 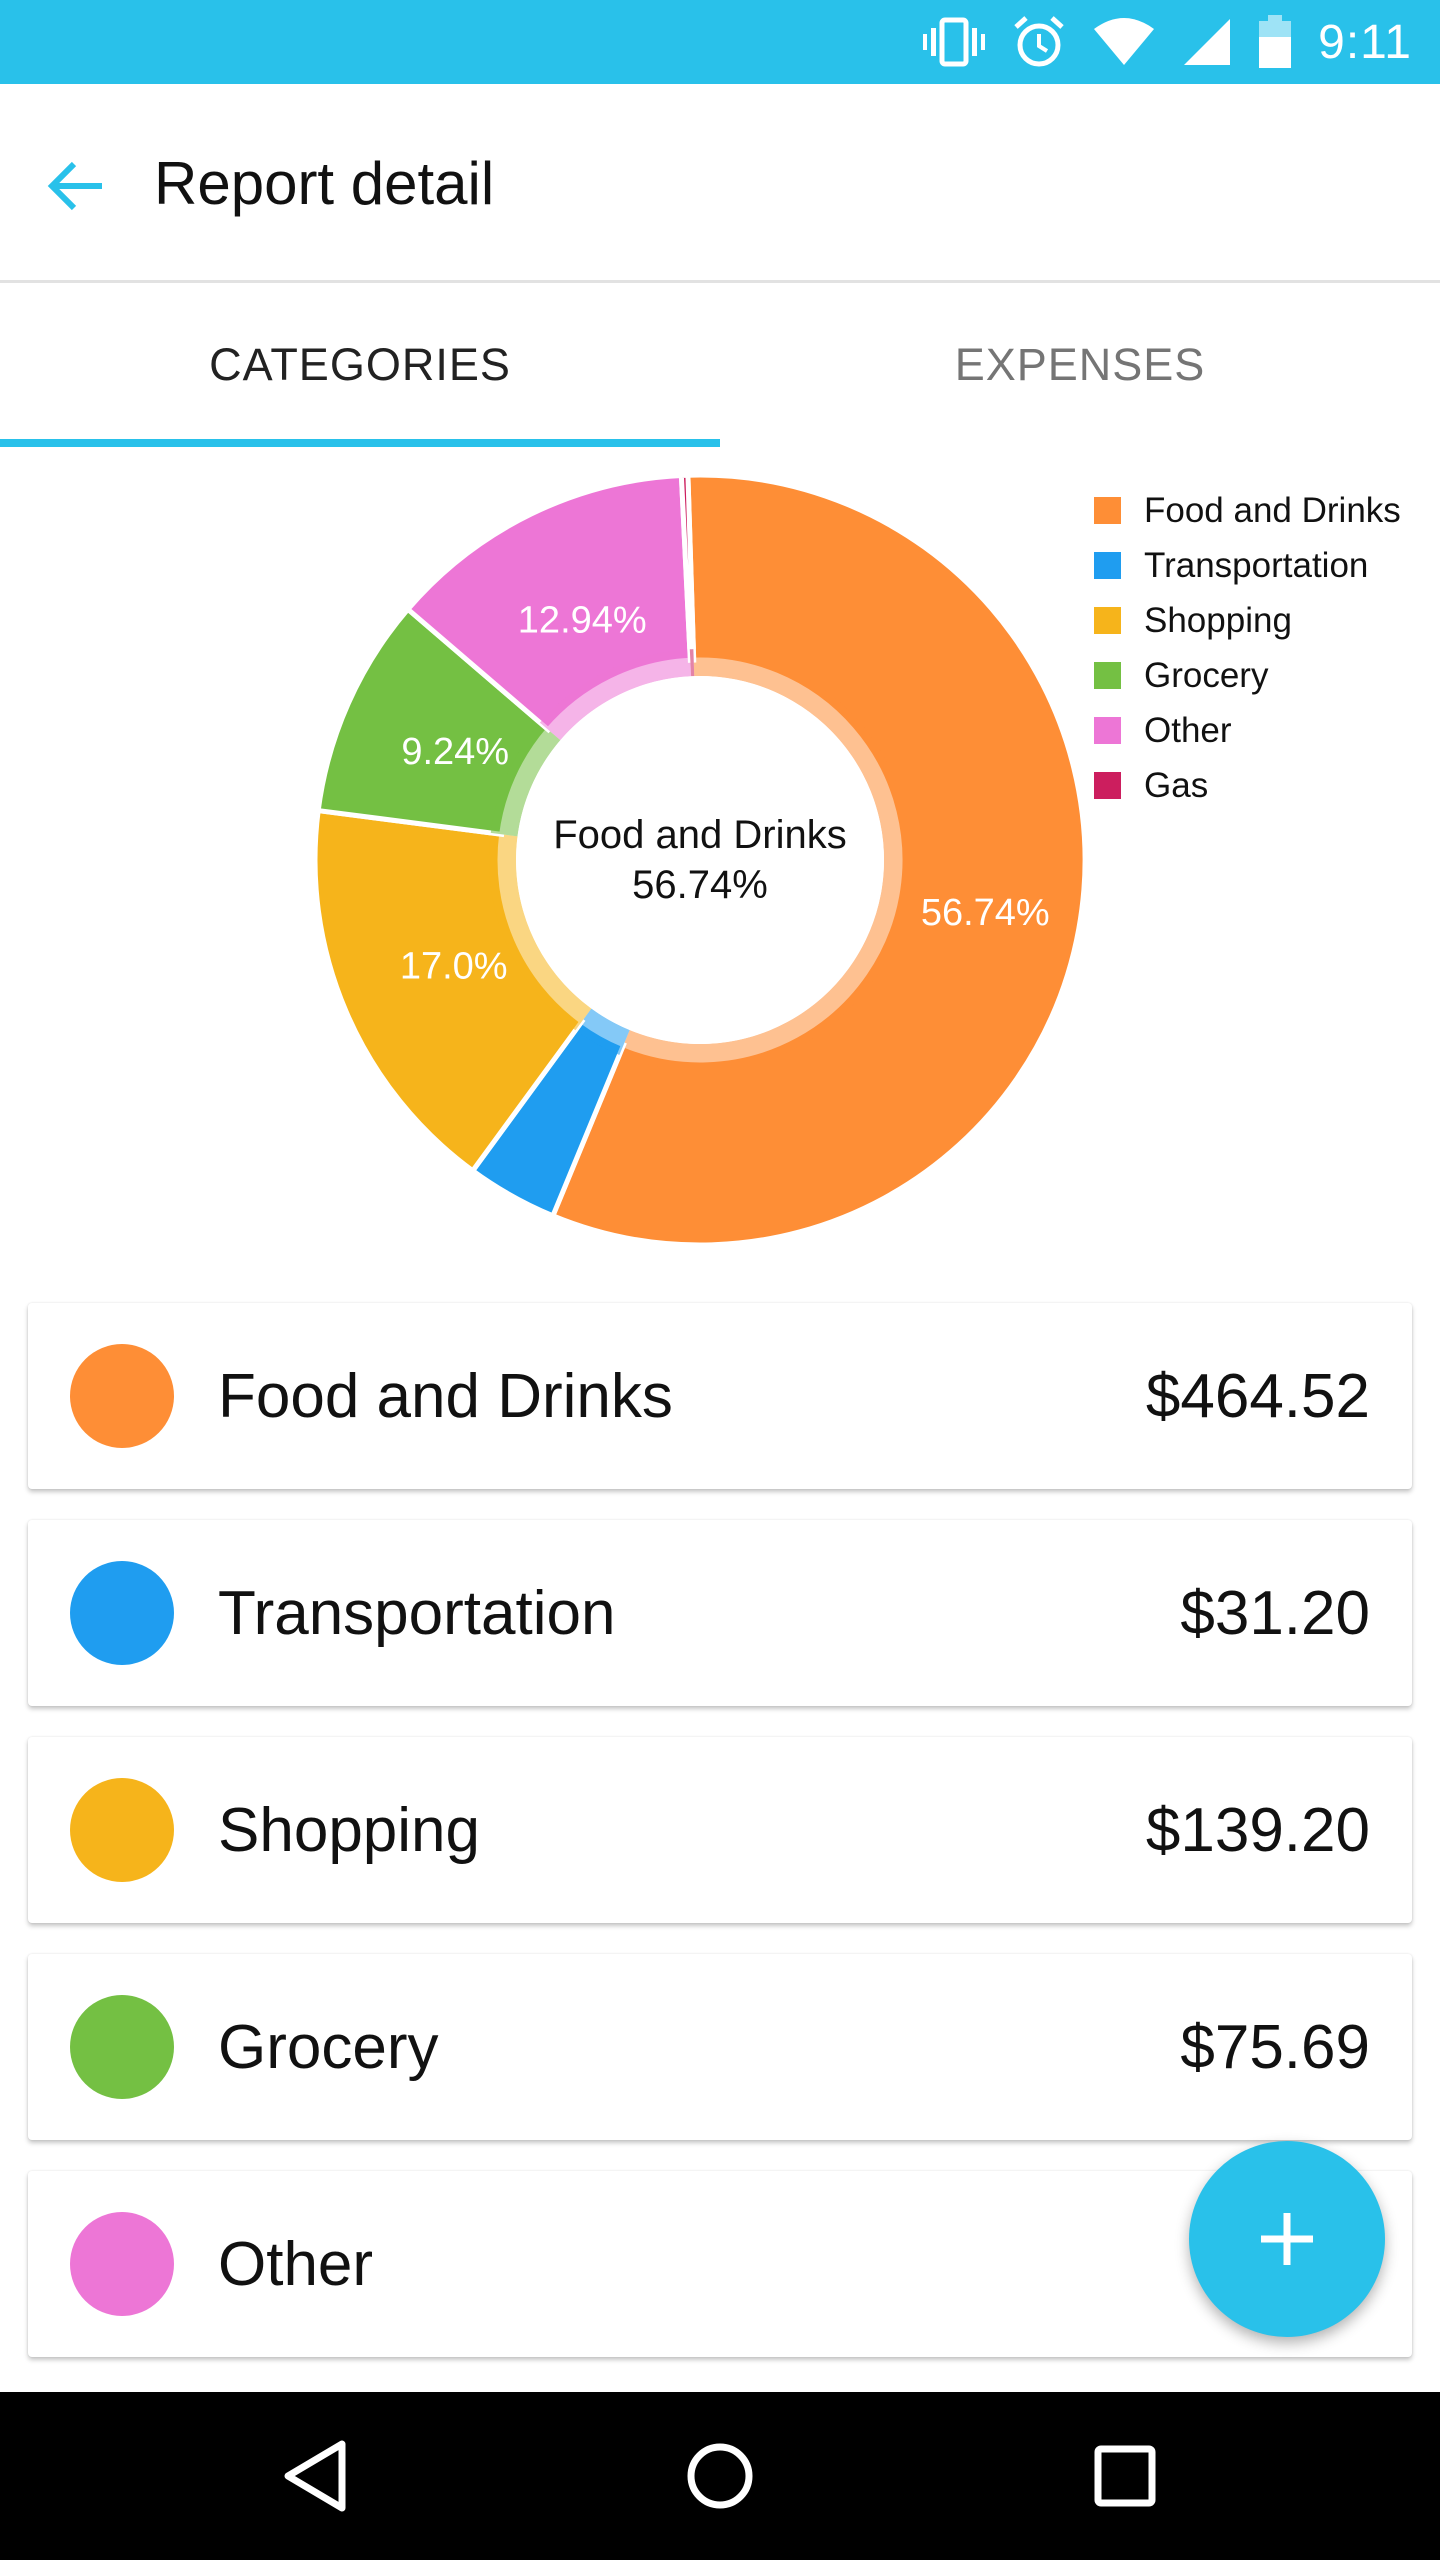 I want to click on signal-icon, so click(x=1207, y=42).